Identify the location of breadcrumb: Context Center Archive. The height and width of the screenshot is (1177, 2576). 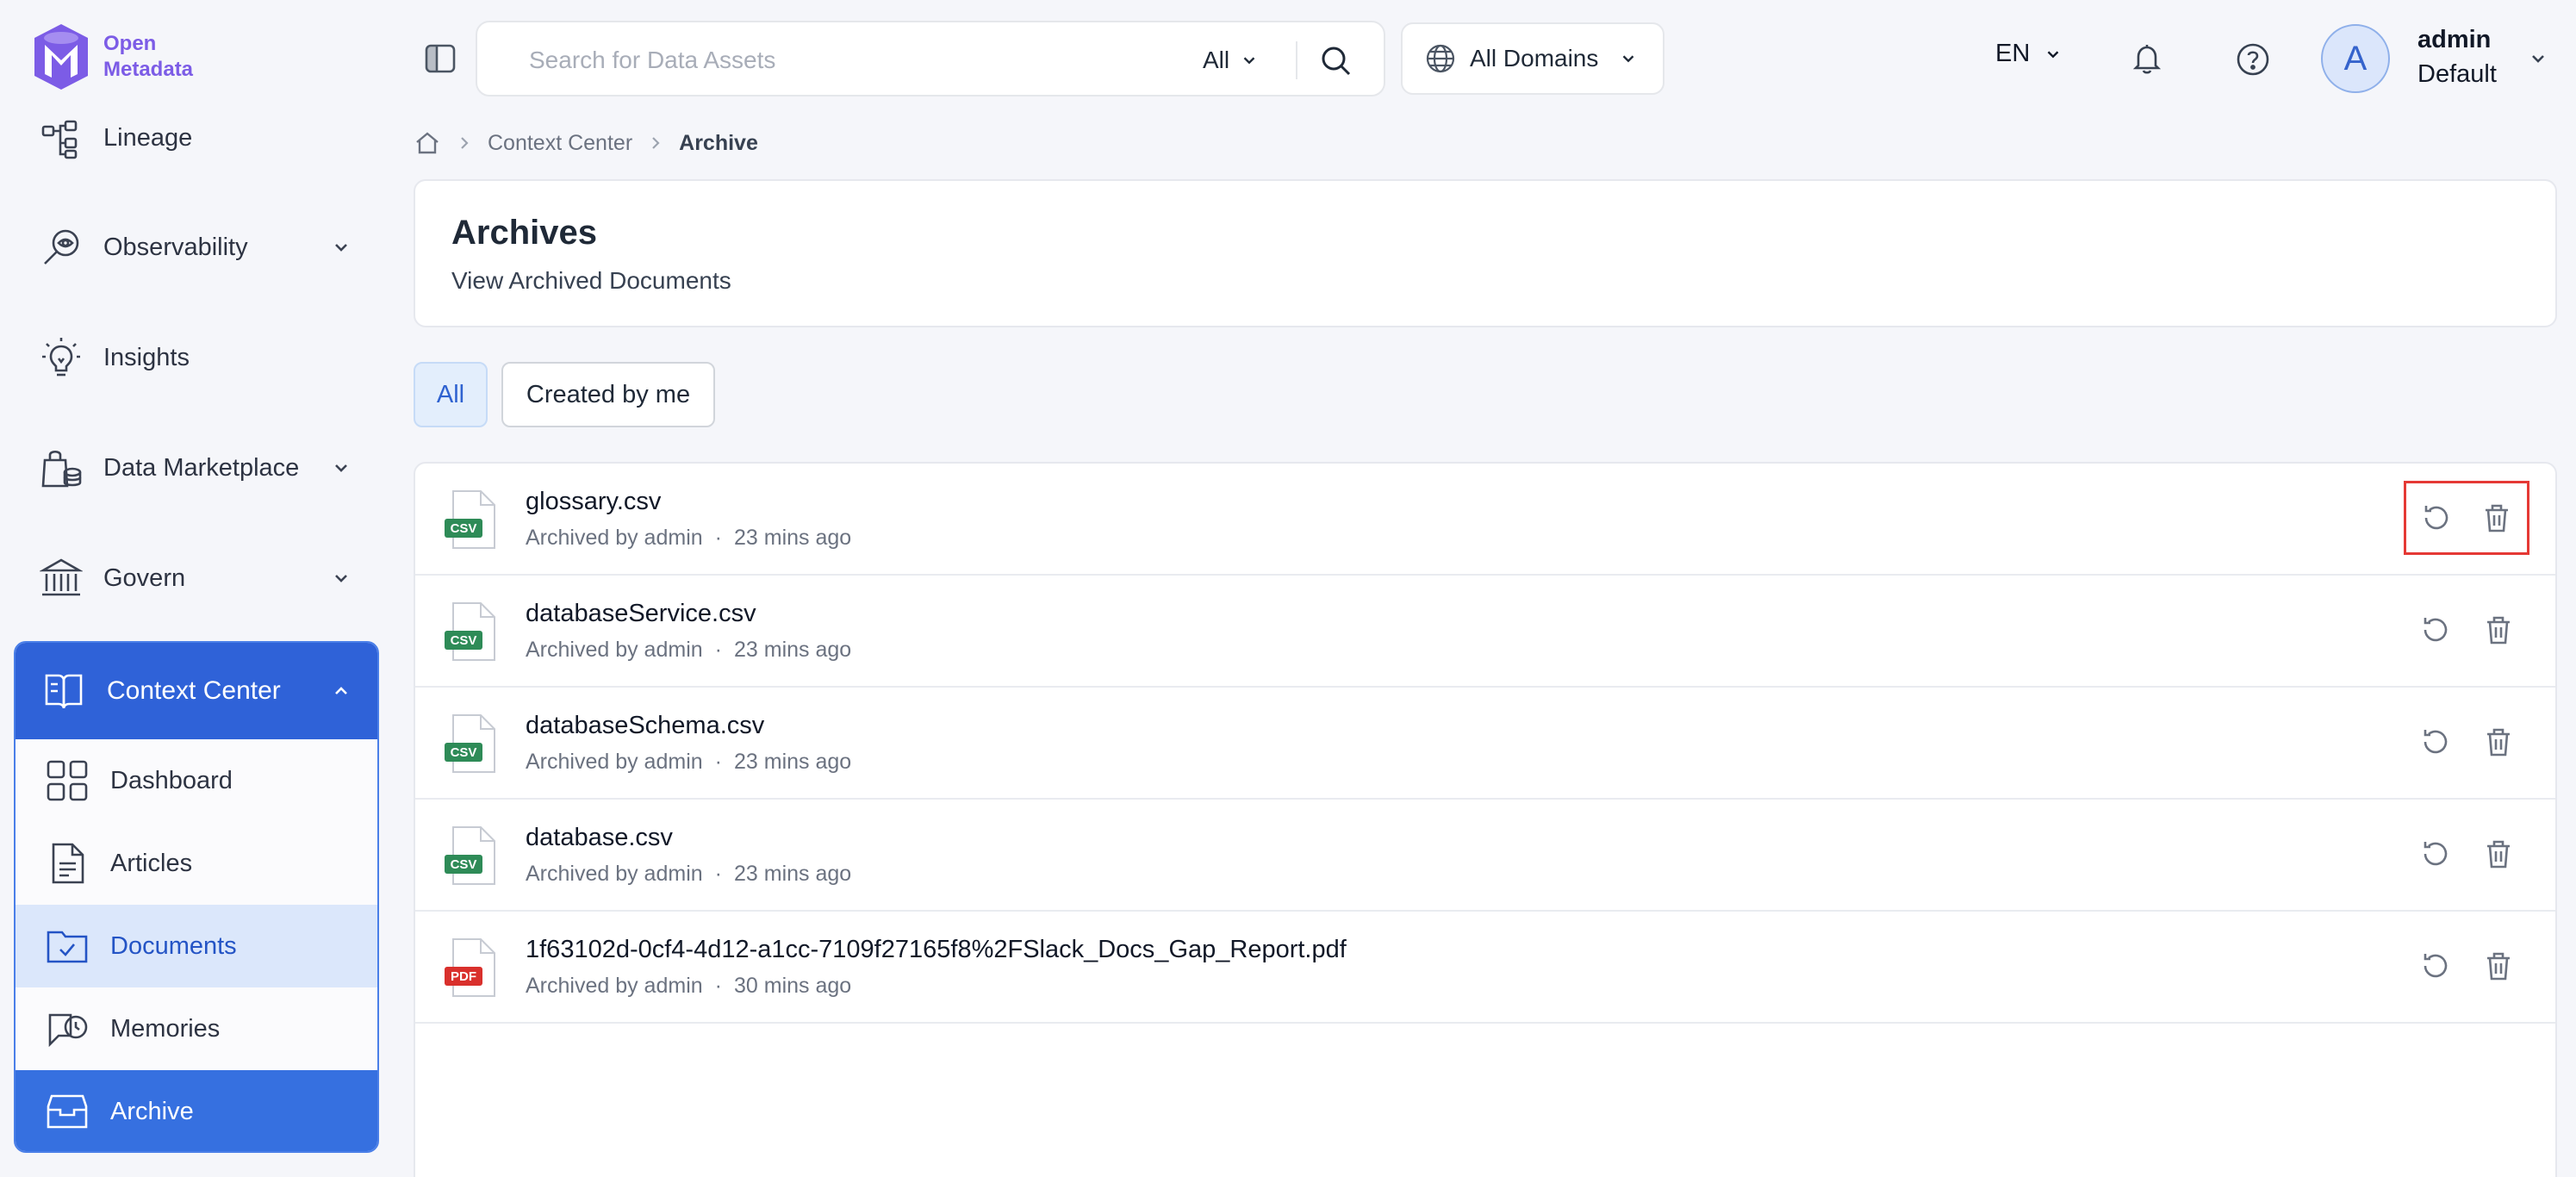
(586, 143).